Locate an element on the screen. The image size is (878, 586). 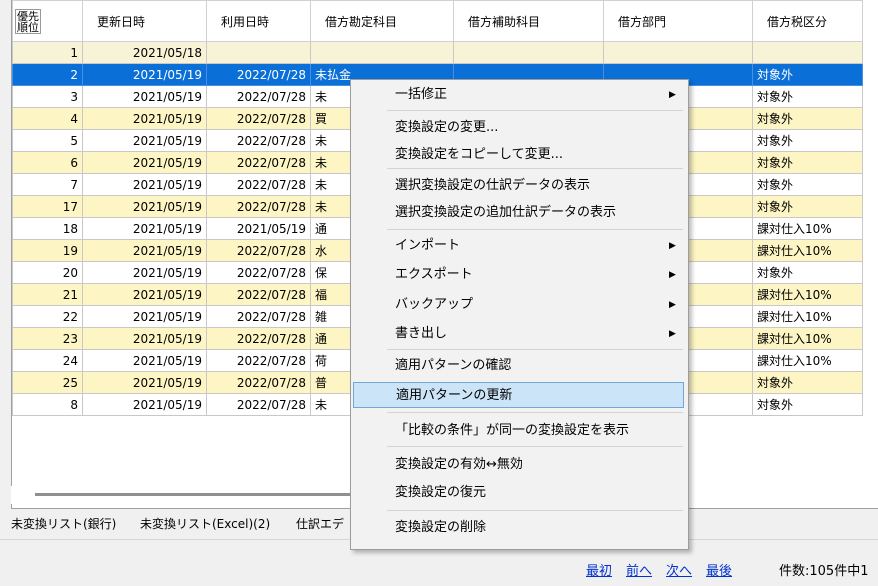
menu-item: バックアップ ▶ is located at coordinates (518, 305).